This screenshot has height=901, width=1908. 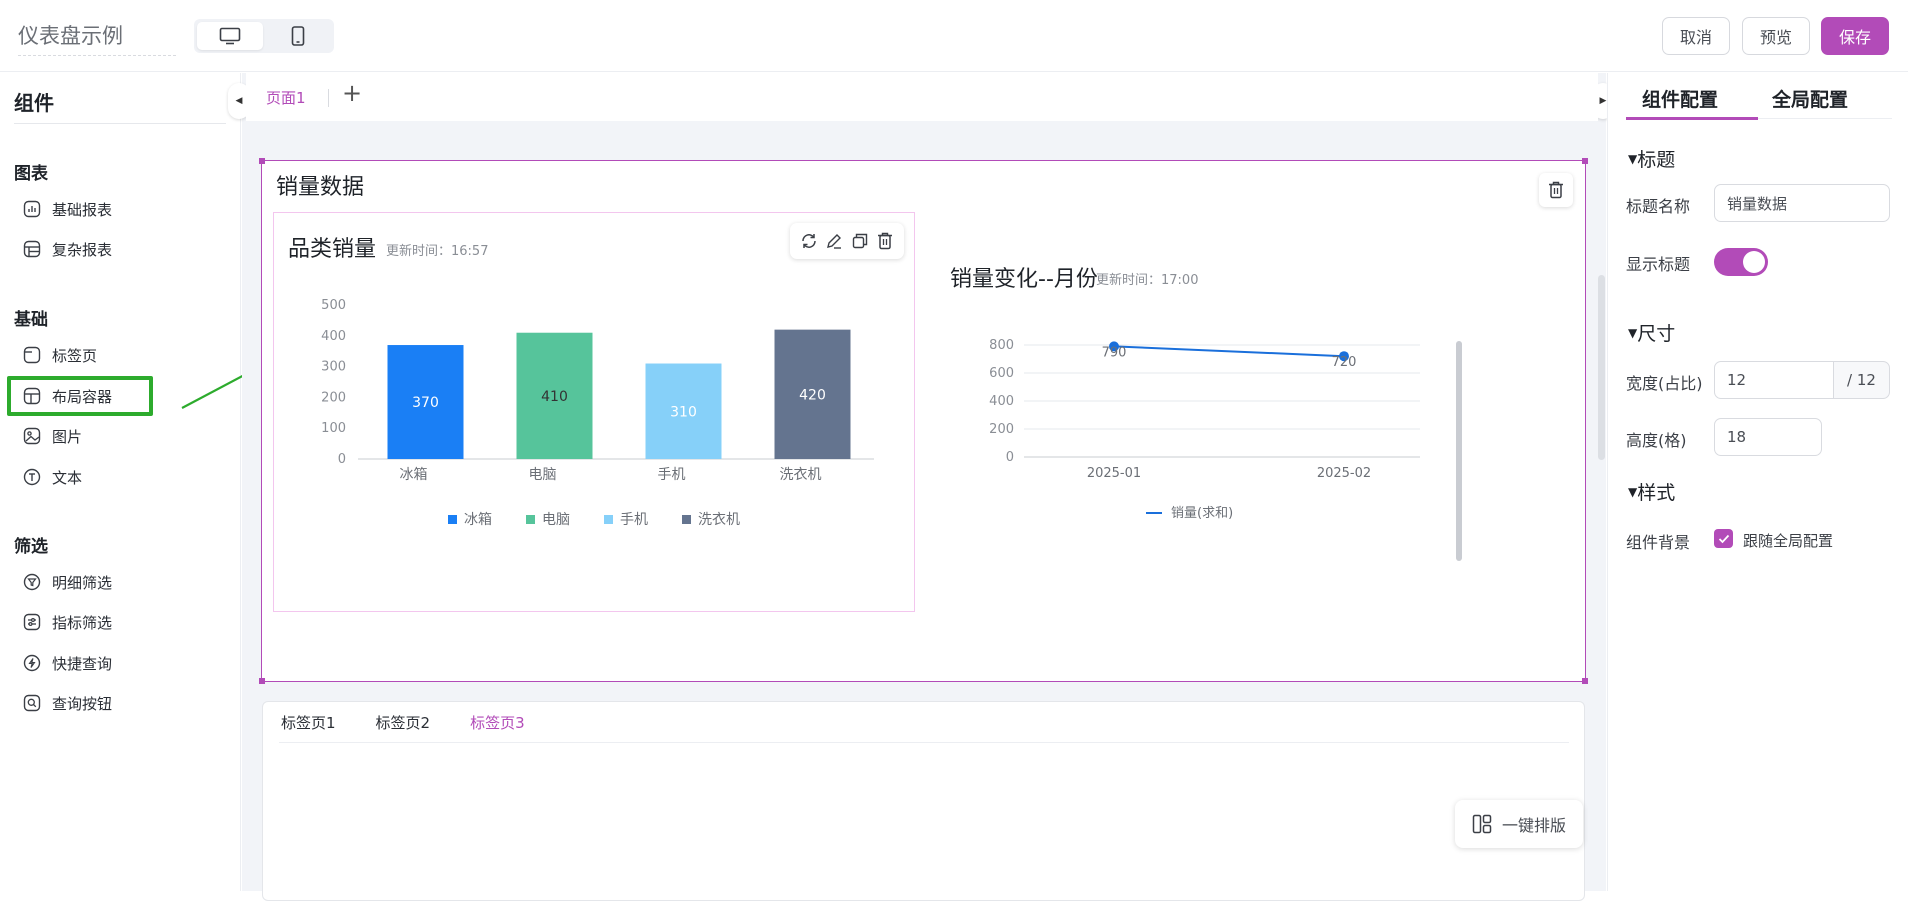 I want to click on title-name-label: 标题名称, so click(x=1658, y=206).